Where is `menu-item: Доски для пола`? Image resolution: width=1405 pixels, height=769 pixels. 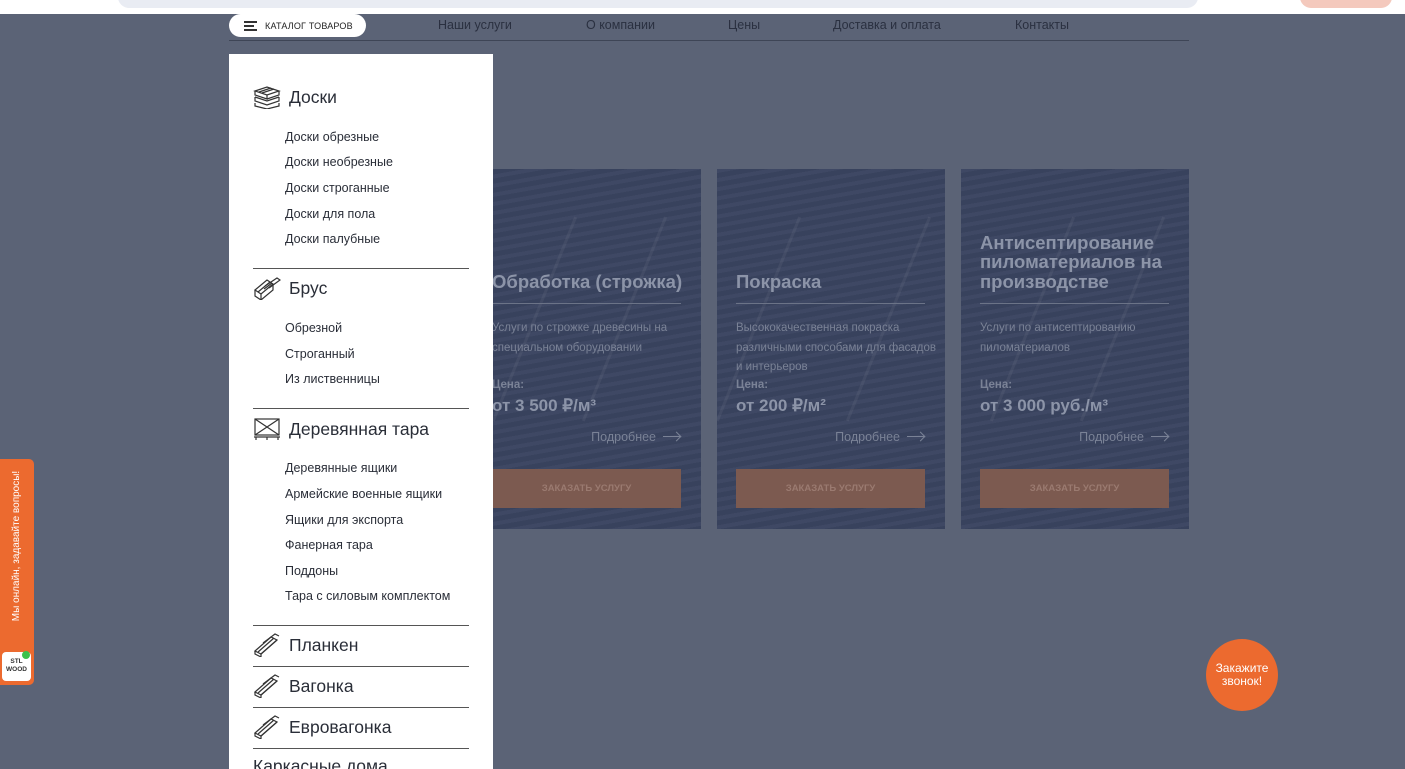 menu-item: Доски для пола is located at coordinates (330, 214).